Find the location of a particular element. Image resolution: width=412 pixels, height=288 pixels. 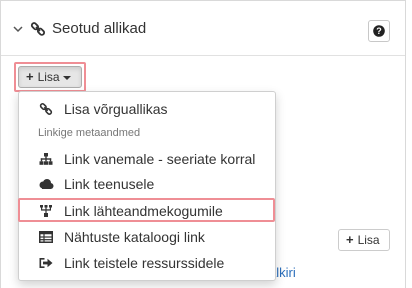

menu-item-label: Link teenusele is located at coordinates (109, 184).